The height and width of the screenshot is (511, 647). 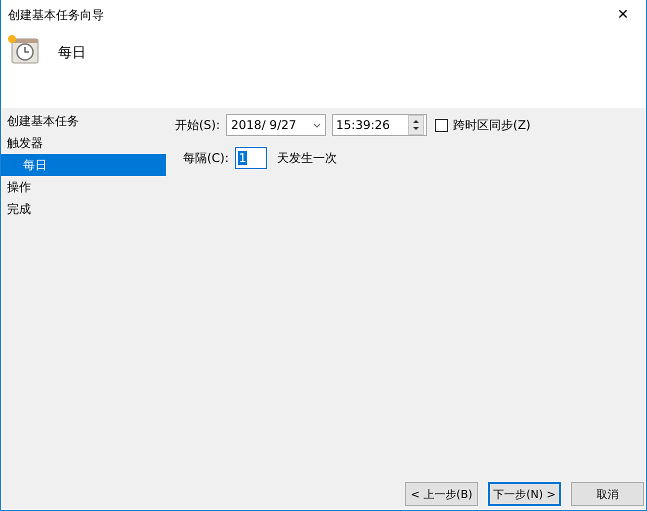 I want to click on wizard-button: 取消, so click(x=607, y=494).